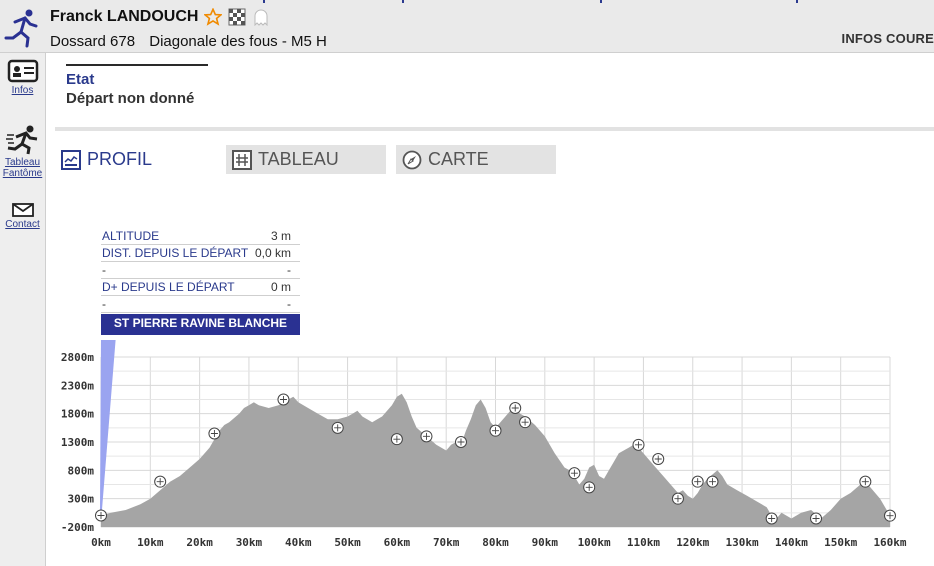 This screenshot has height=566, width=934. Describe the element at coordinates (272, 253) in the screenshot. I see `info-value: 0,0 km` at that location.